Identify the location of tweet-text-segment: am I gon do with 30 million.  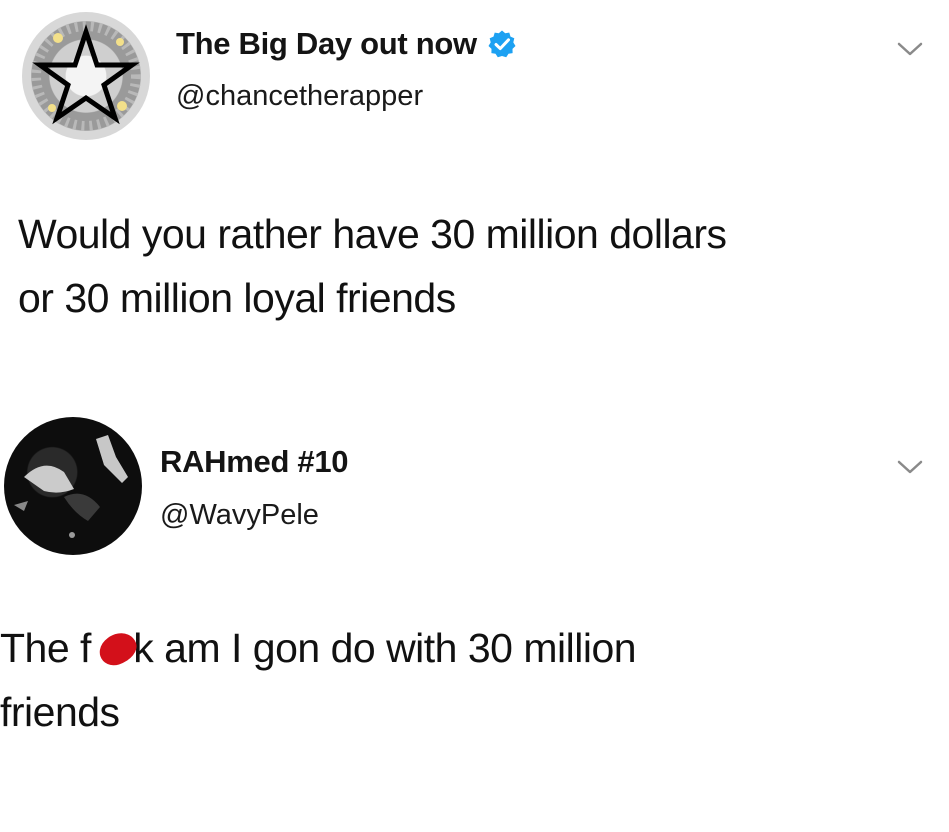
(395, 648).